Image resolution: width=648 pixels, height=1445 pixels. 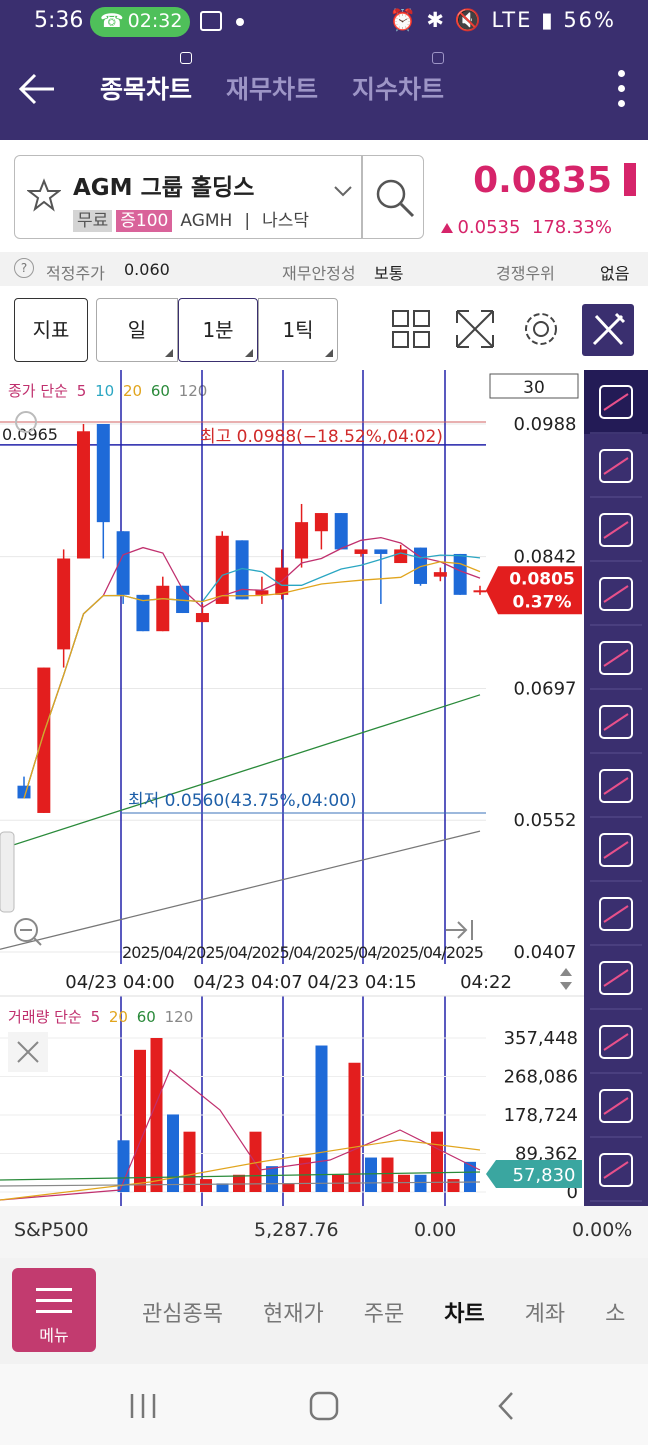 I want to click on current-price-tag-value: 0.0805, so click(x=542, y=579).